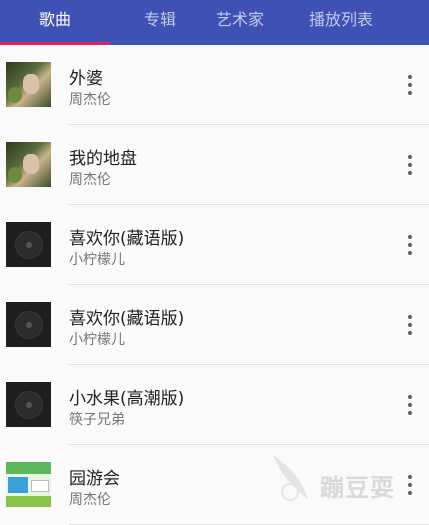  I want to click on song-title: 外婆, so click(86, 79).